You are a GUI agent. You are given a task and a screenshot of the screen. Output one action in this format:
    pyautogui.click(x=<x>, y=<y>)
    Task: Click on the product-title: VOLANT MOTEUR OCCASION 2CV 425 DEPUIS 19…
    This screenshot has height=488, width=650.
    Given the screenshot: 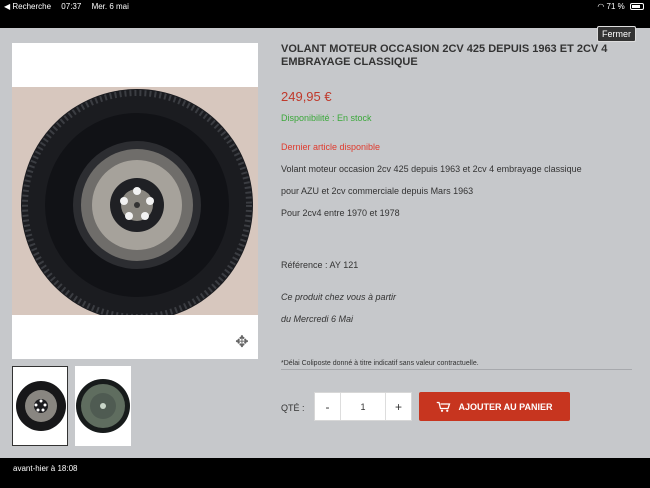 What is the action you would take?
    pyautogui.click(x=444, y=55)
    